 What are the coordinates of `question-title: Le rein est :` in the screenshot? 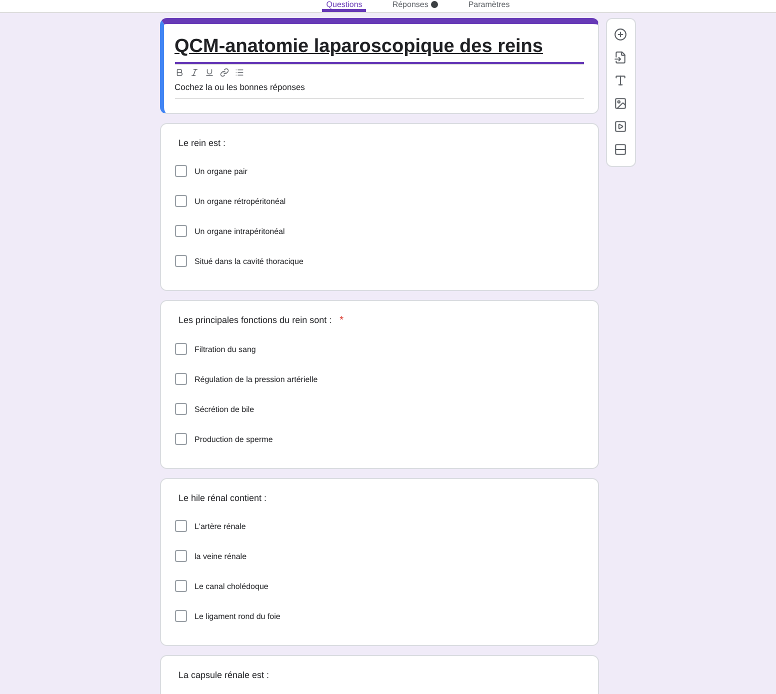 It's located at (202, 143).